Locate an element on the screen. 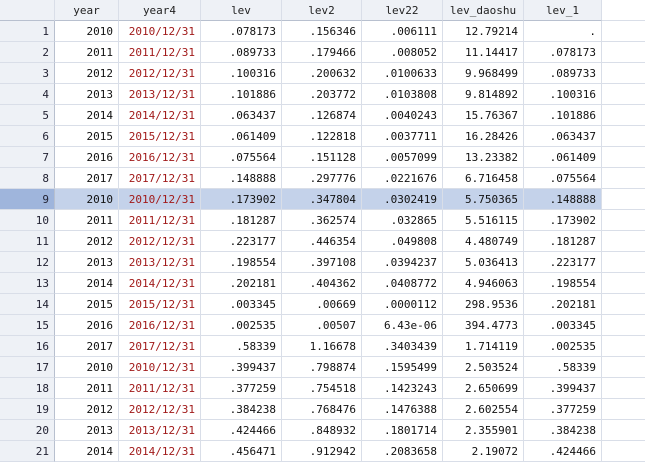 This screenshot has width=645, height=462. cell-lev: .456471 is located at coordinates (241, 451).